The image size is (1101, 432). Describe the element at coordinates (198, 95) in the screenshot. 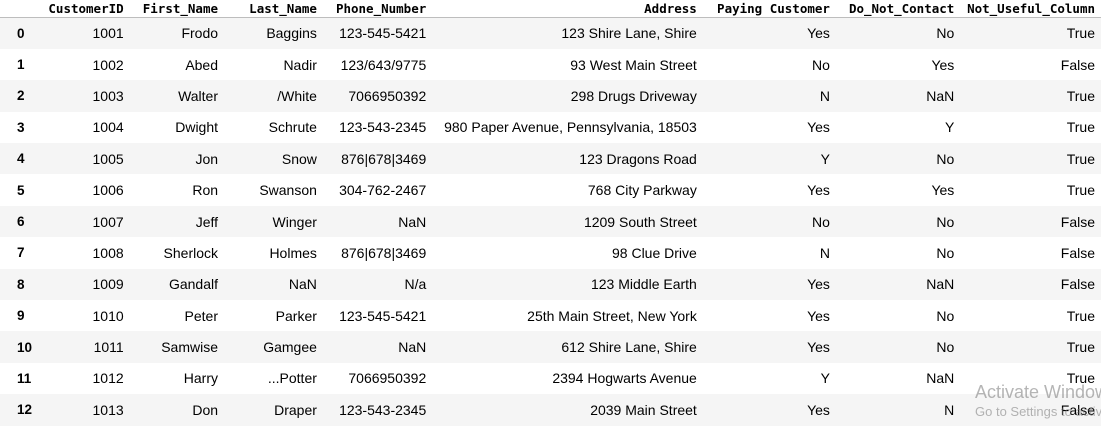

I see `cell-first-name: Walter` at that location.